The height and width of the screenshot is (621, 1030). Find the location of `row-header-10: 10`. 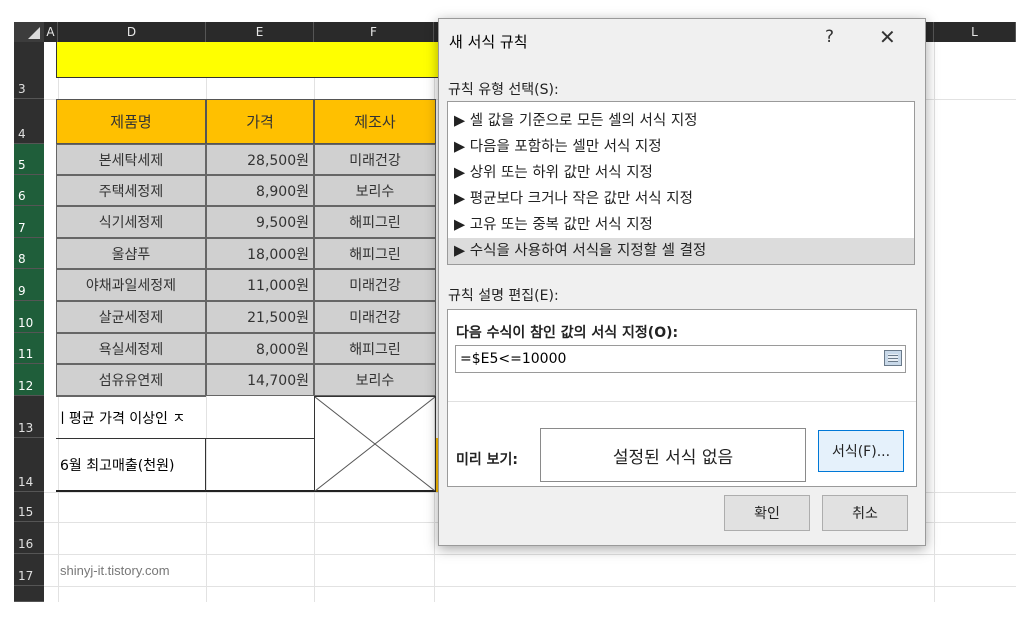

row-header-10: 10 is located at coordinates (29, 317).